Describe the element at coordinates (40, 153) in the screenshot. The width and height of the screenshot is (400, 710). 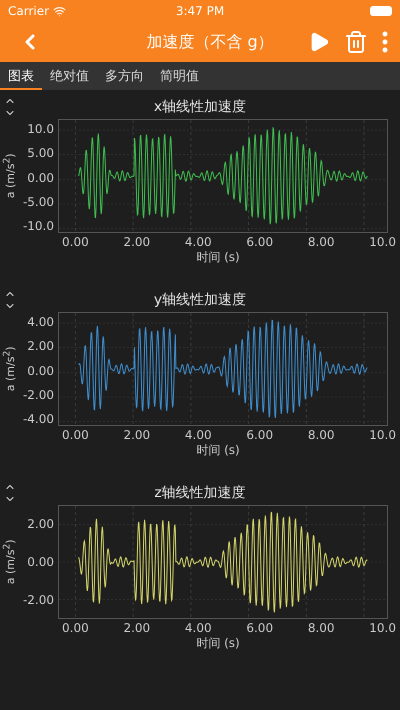
I see `y-tick-label: 5.00` at that location.